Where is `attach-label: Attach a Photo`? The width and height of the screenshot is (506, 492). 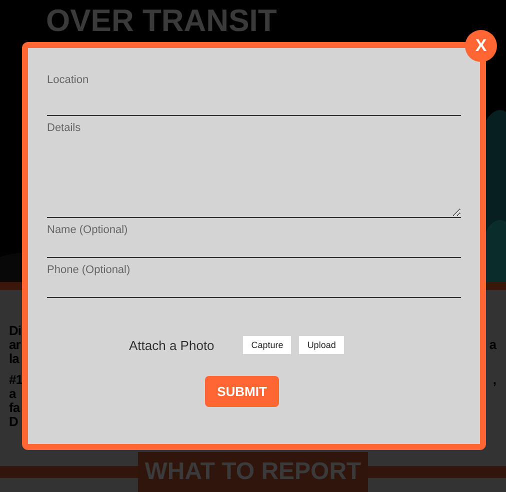
attach-label: Attach a Photo is located at coordinates (171, 345).